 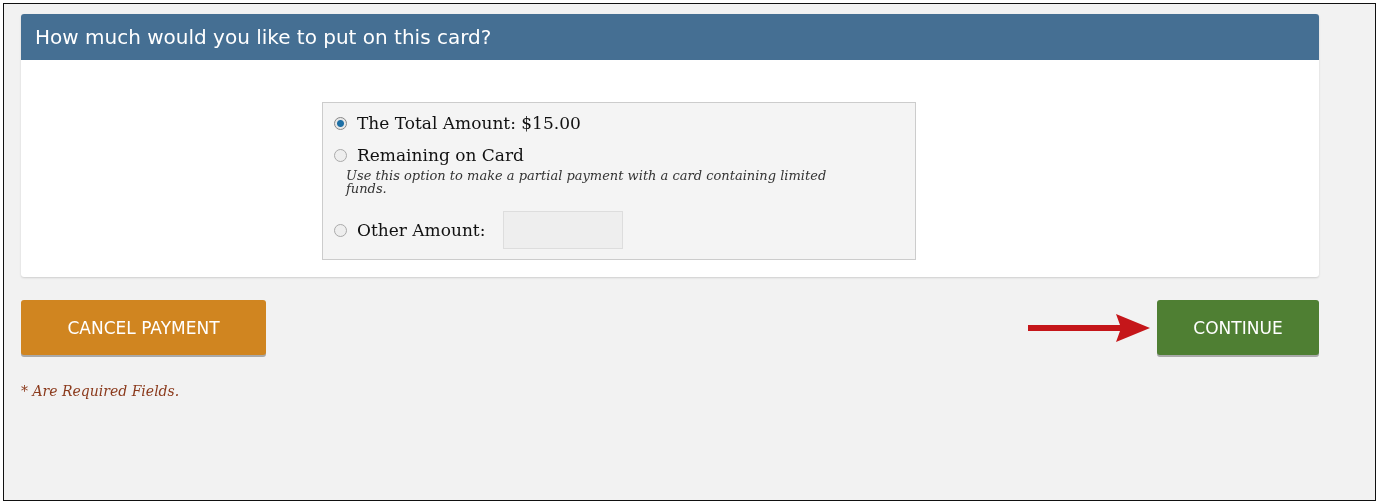 What do you see at coordinates (1238, 327) in the screenshot?
I see `continue-button: CONTINUE` at bounding box center [1238, 327].